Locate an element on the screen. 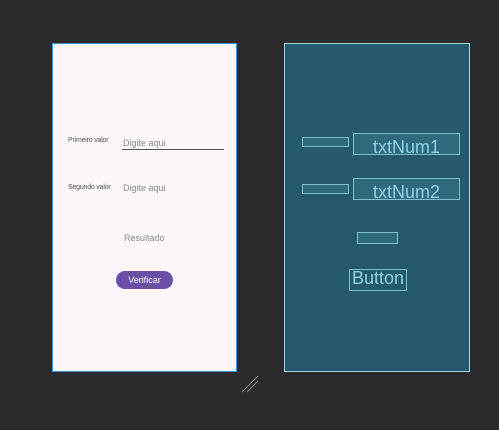  blueprint-txtnum1: txtNum1 is located at coordinates (406, 145).